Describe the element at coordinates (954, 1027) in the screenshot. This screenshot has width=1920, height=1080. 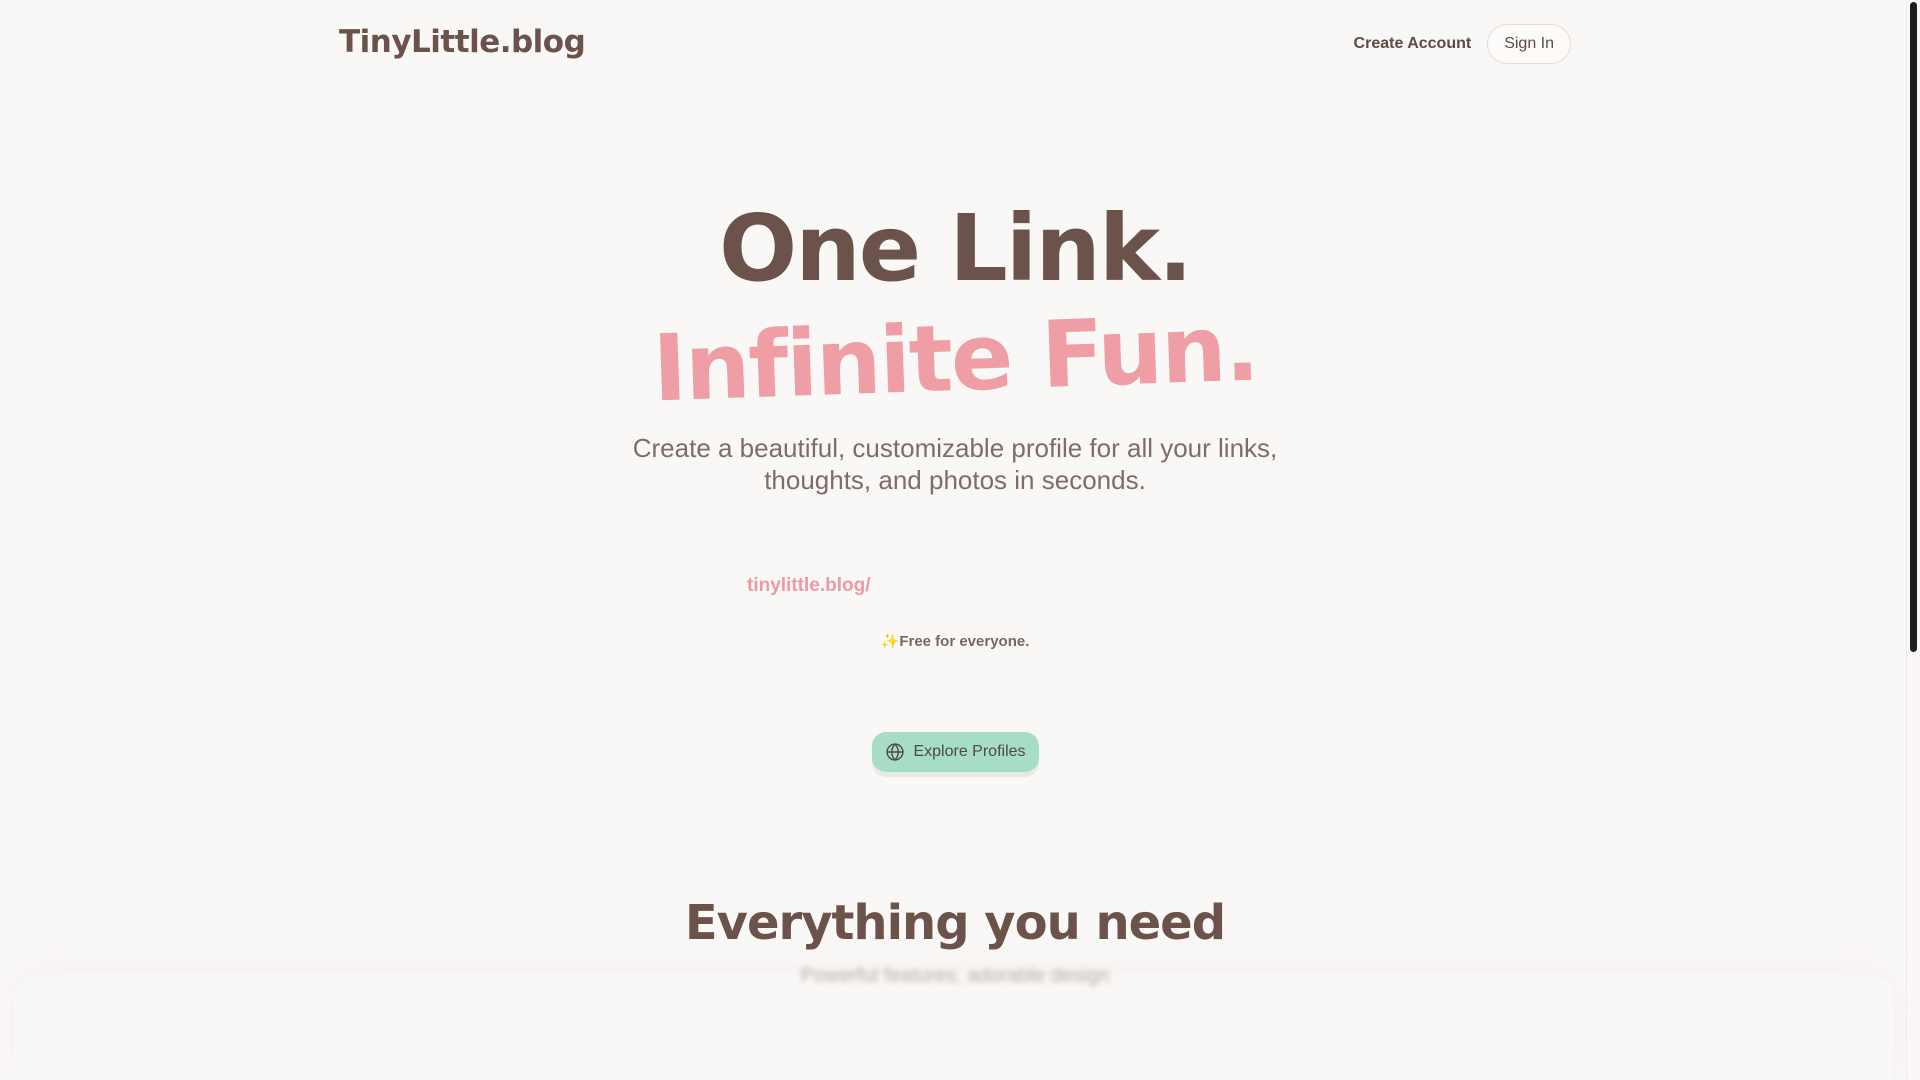
I see `features-card` at that location.